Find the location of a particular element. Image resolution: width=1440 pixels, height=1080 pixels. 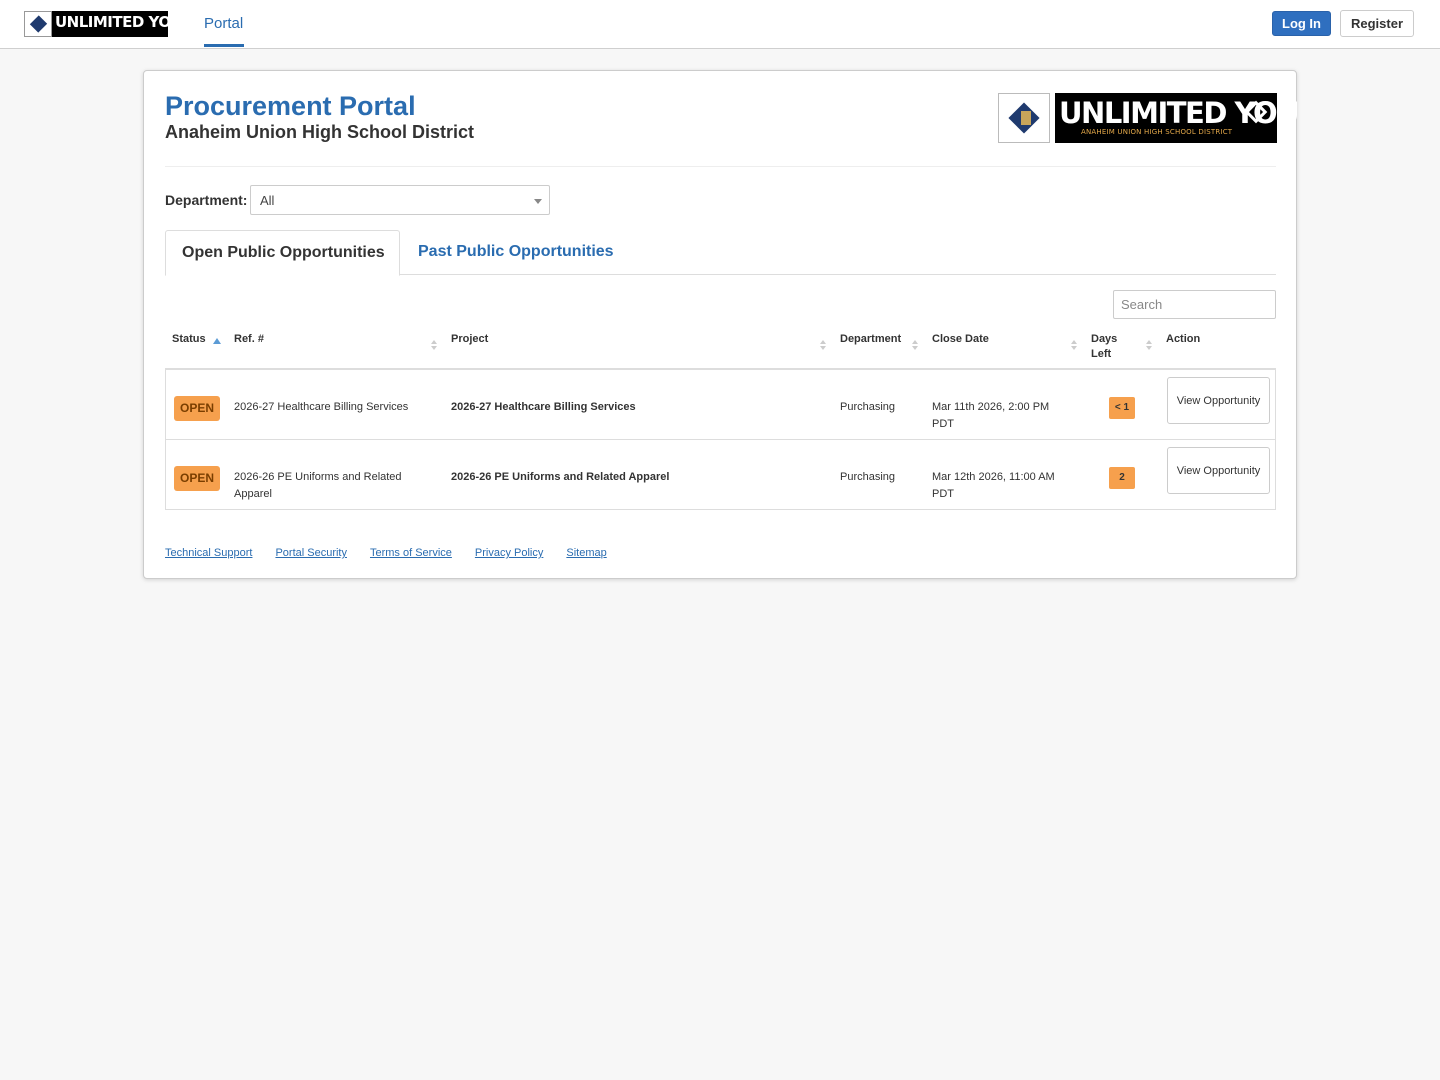

register-button: Register is located at coordinates (1377, 23).